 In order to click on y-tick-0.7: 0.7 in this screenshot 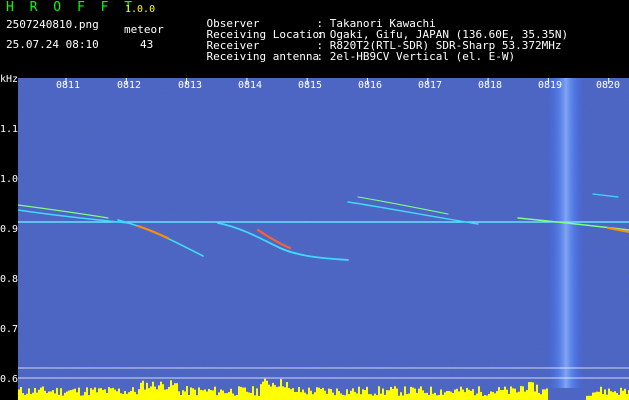, I will do `click(9, 329)`.